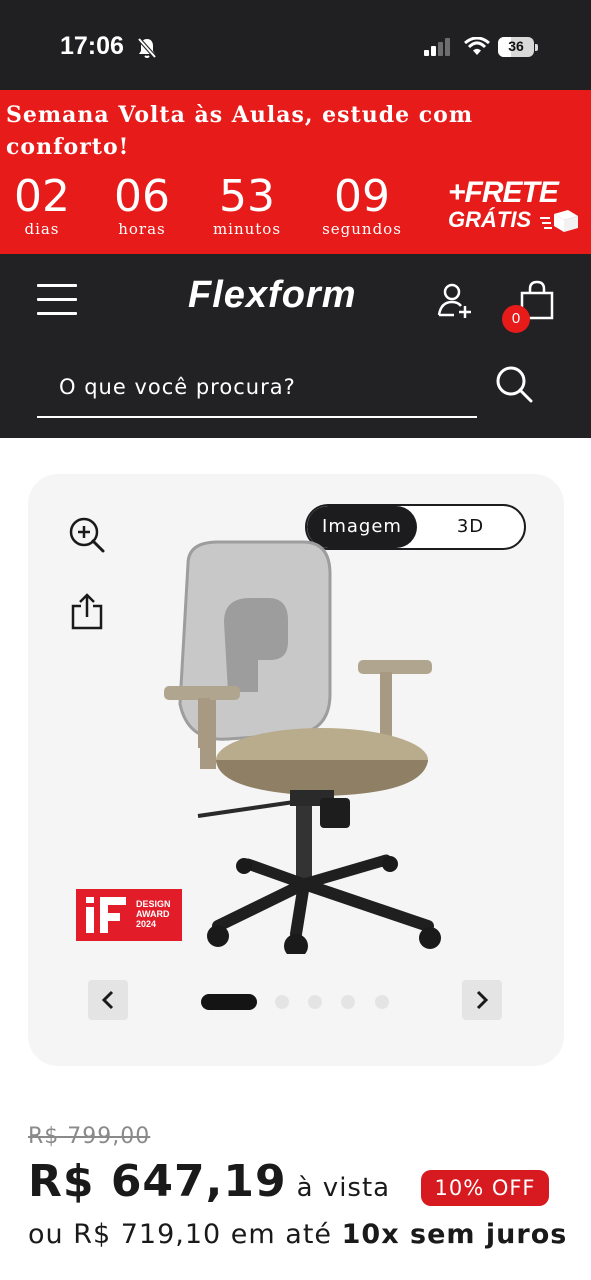 The image size is (591, 1280). What do you see at coordinates (42, 205) in the screenshot?
I see `countdown-days: 02 dias` at bounding box center [42, 205].